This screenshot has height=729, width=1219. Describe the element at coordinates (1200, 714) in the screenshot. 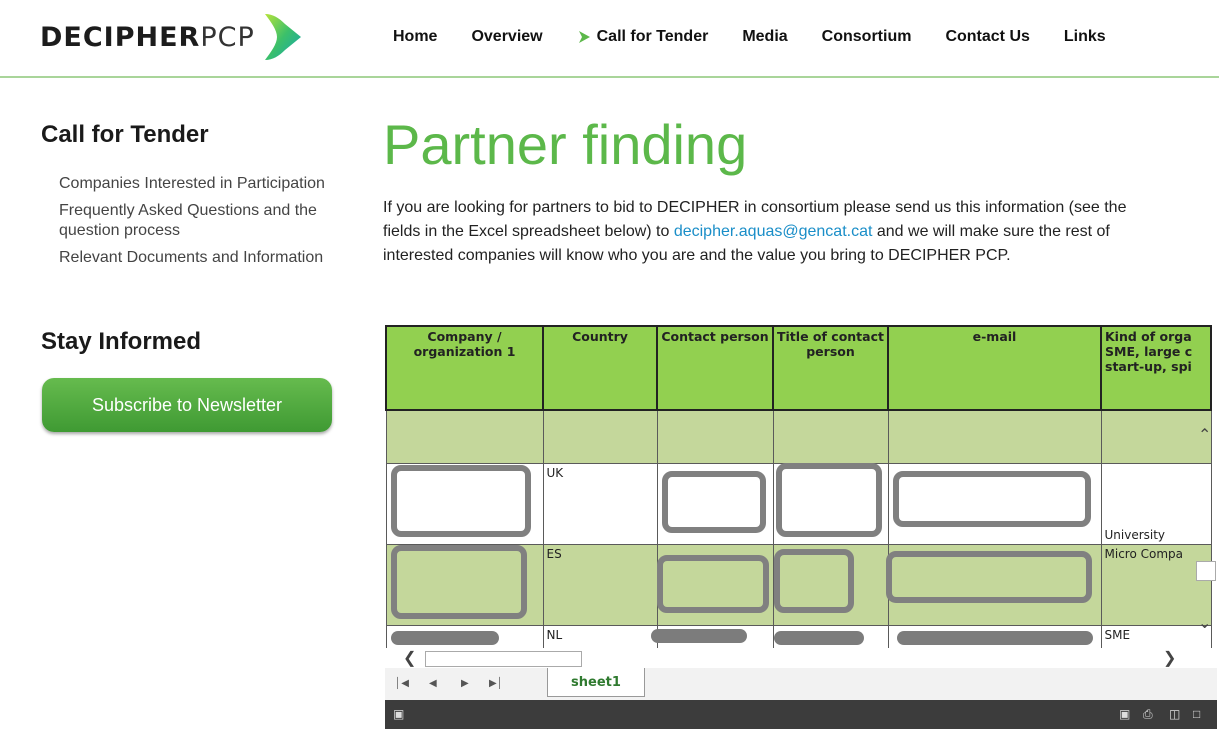

I see `fullscreen-icon: □` at that location.